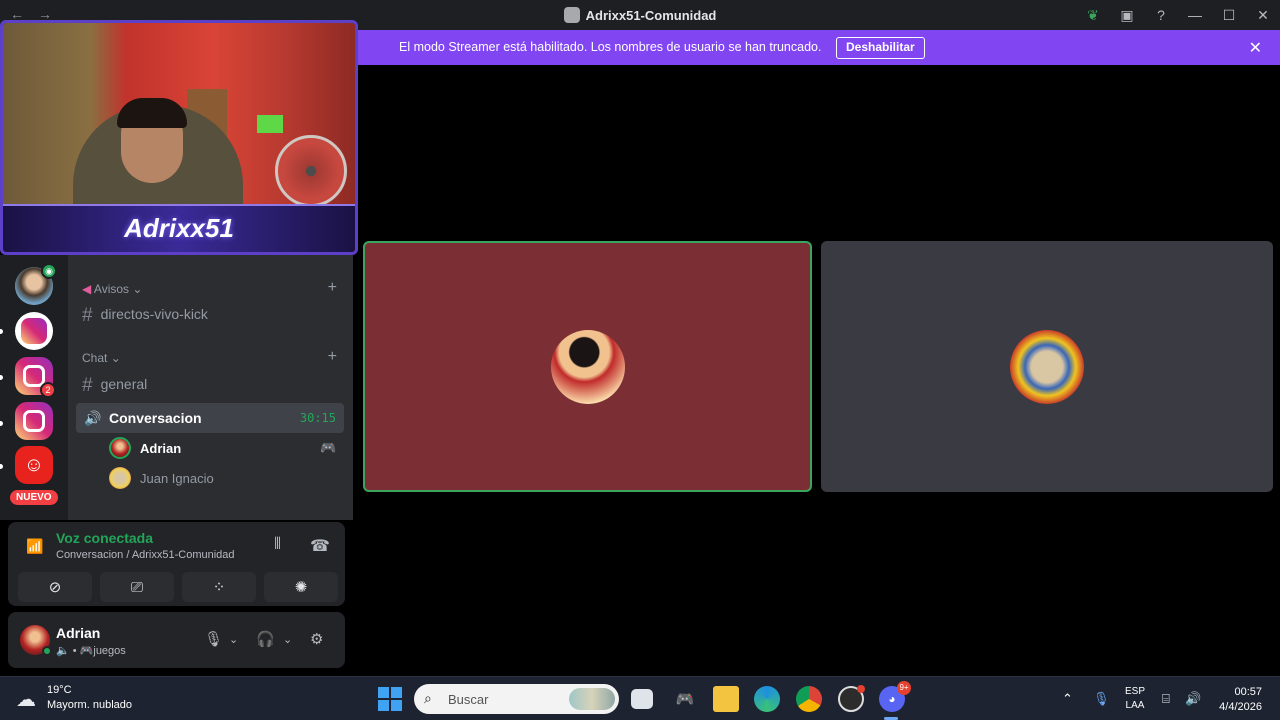 The height and width of the screenshot is (720, 1280). What do you see at coordinates (571, 15) in the screenshot?
I see `server-icon` at bounding box center [571, 15].